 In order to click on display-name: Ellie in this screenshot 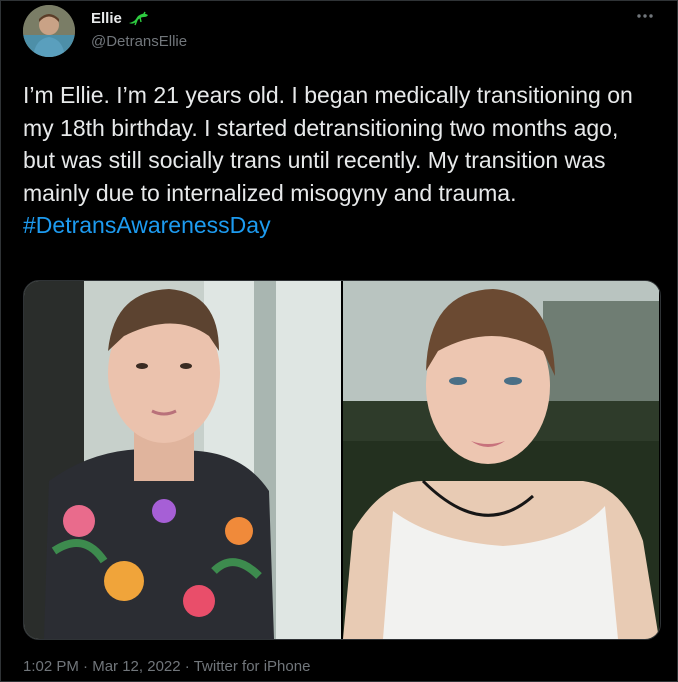, I will do `click(106, 18)`.